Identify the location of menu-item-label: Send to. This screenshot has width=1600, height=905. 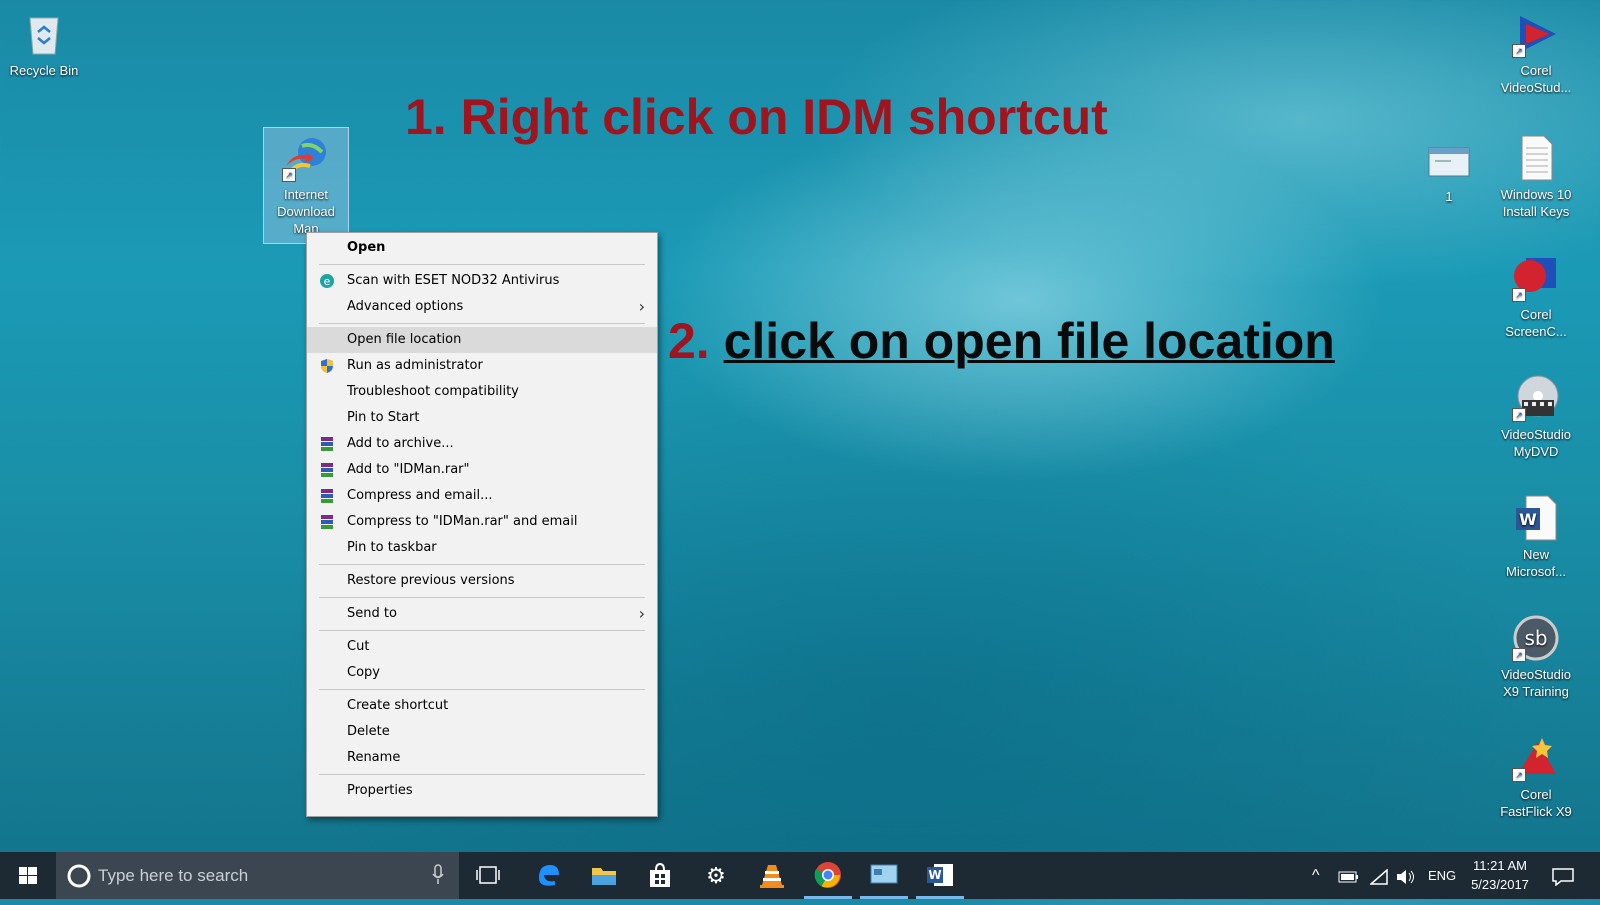
(372, 613).